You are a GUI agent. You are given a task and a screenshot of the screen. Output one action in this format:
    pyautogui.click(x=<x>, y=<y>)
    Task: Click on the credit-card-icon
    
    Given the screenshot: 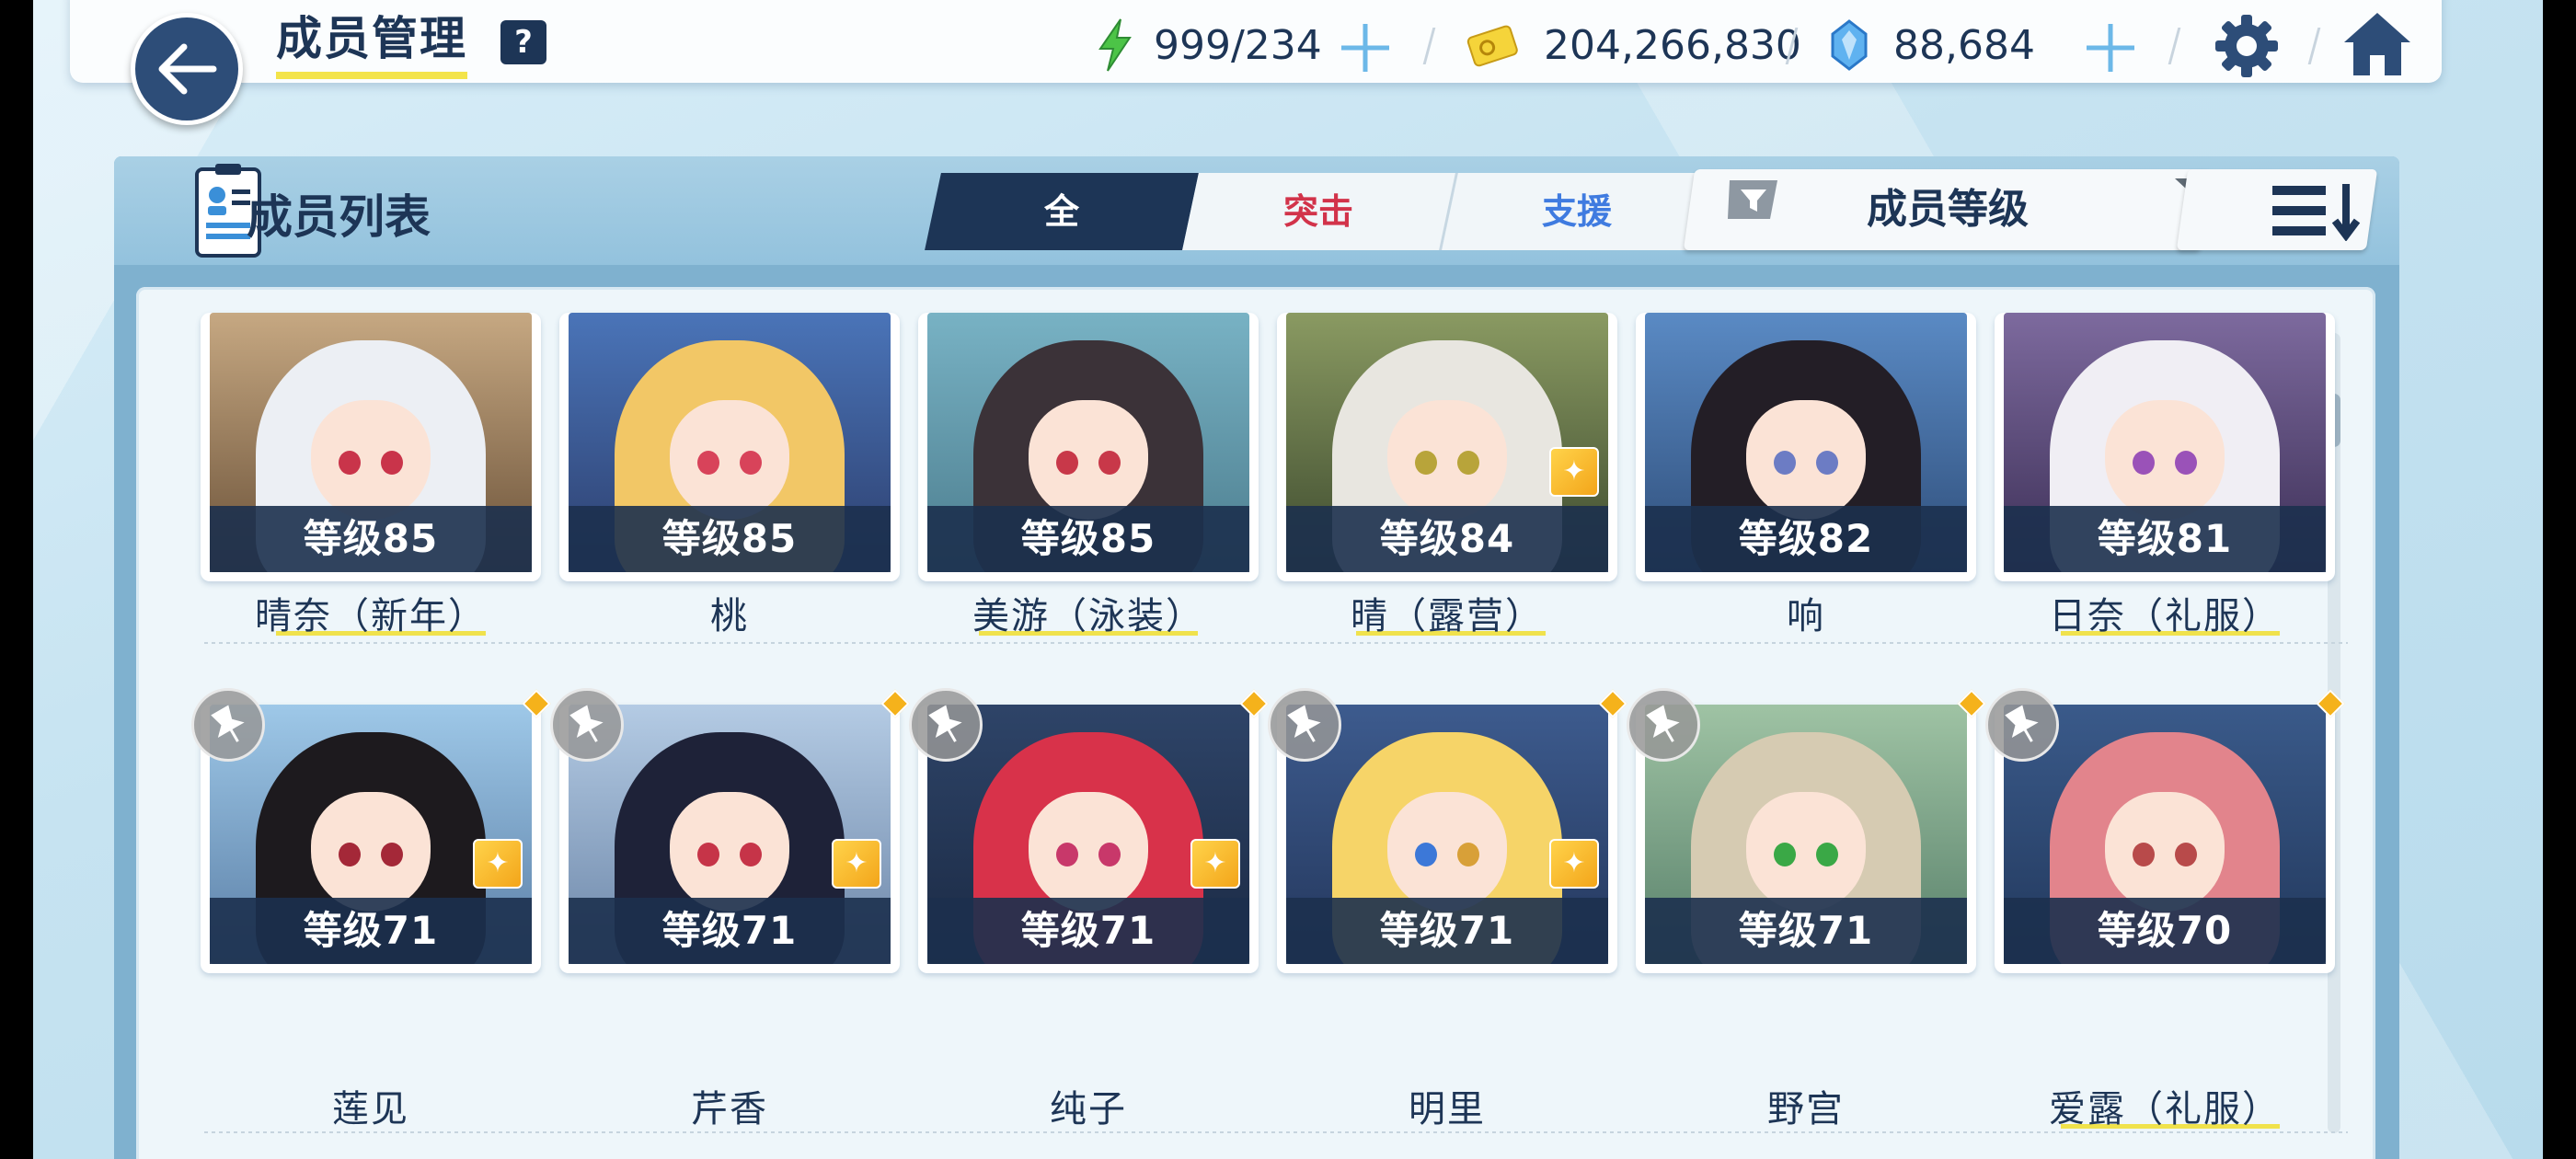 What is the action you would take?
    pyautogui.click(x=1492, y=46)
    